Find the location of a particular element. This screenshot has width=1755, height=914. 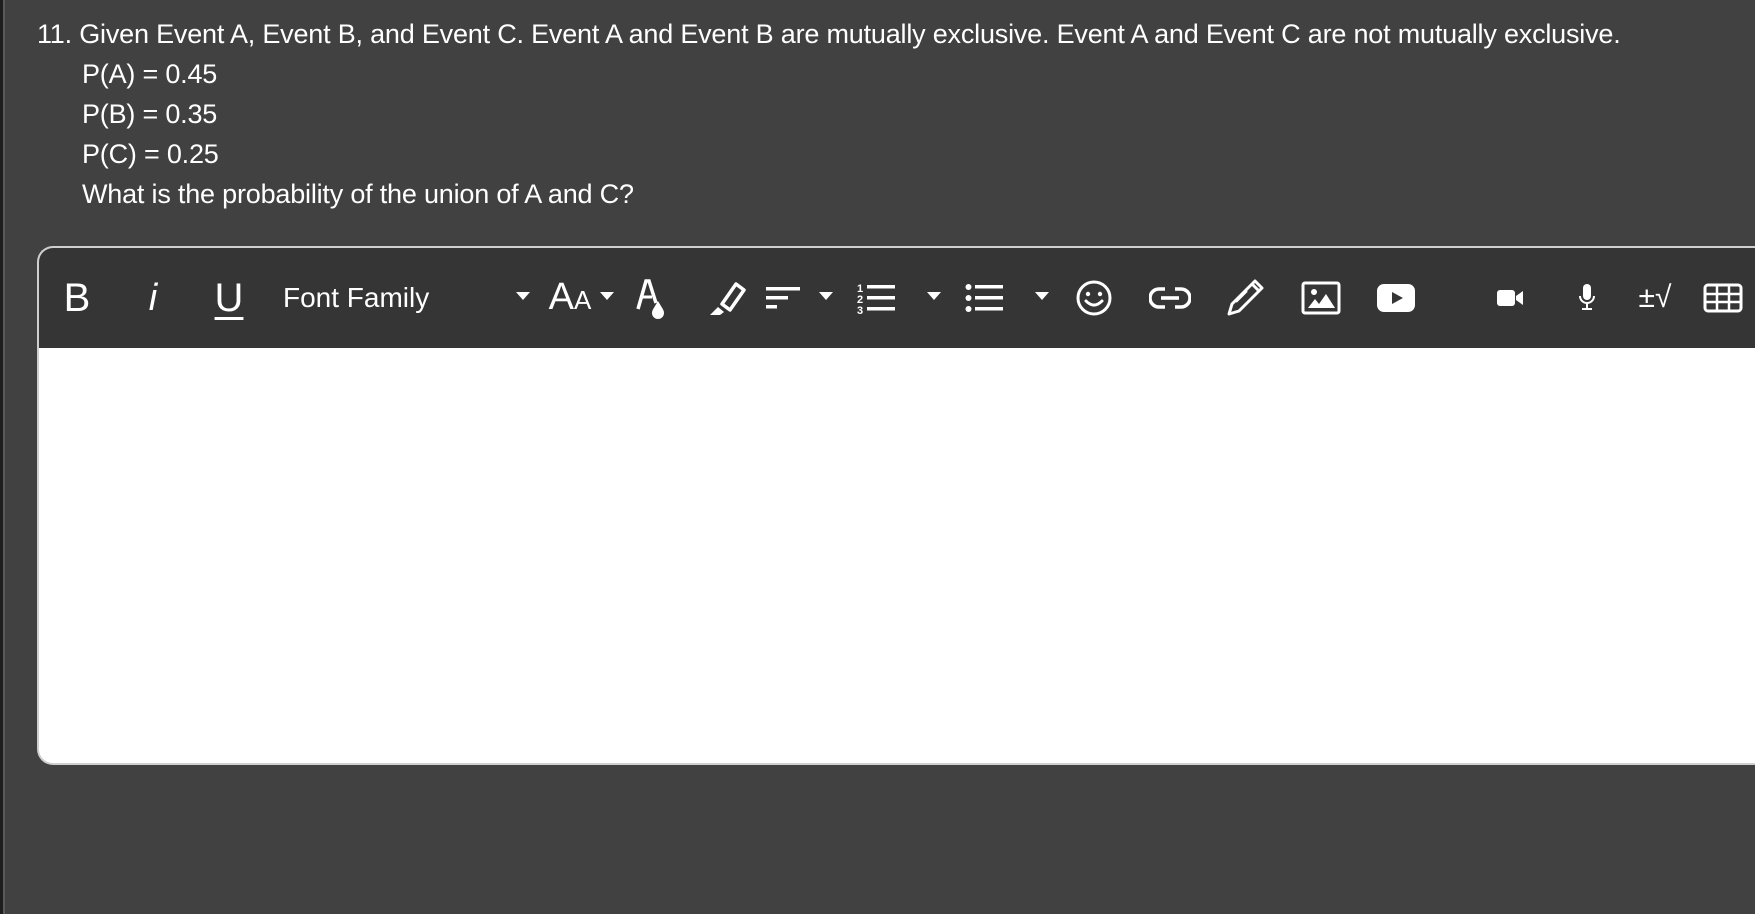

bold-icon: B is located at coordinates (77, 297).